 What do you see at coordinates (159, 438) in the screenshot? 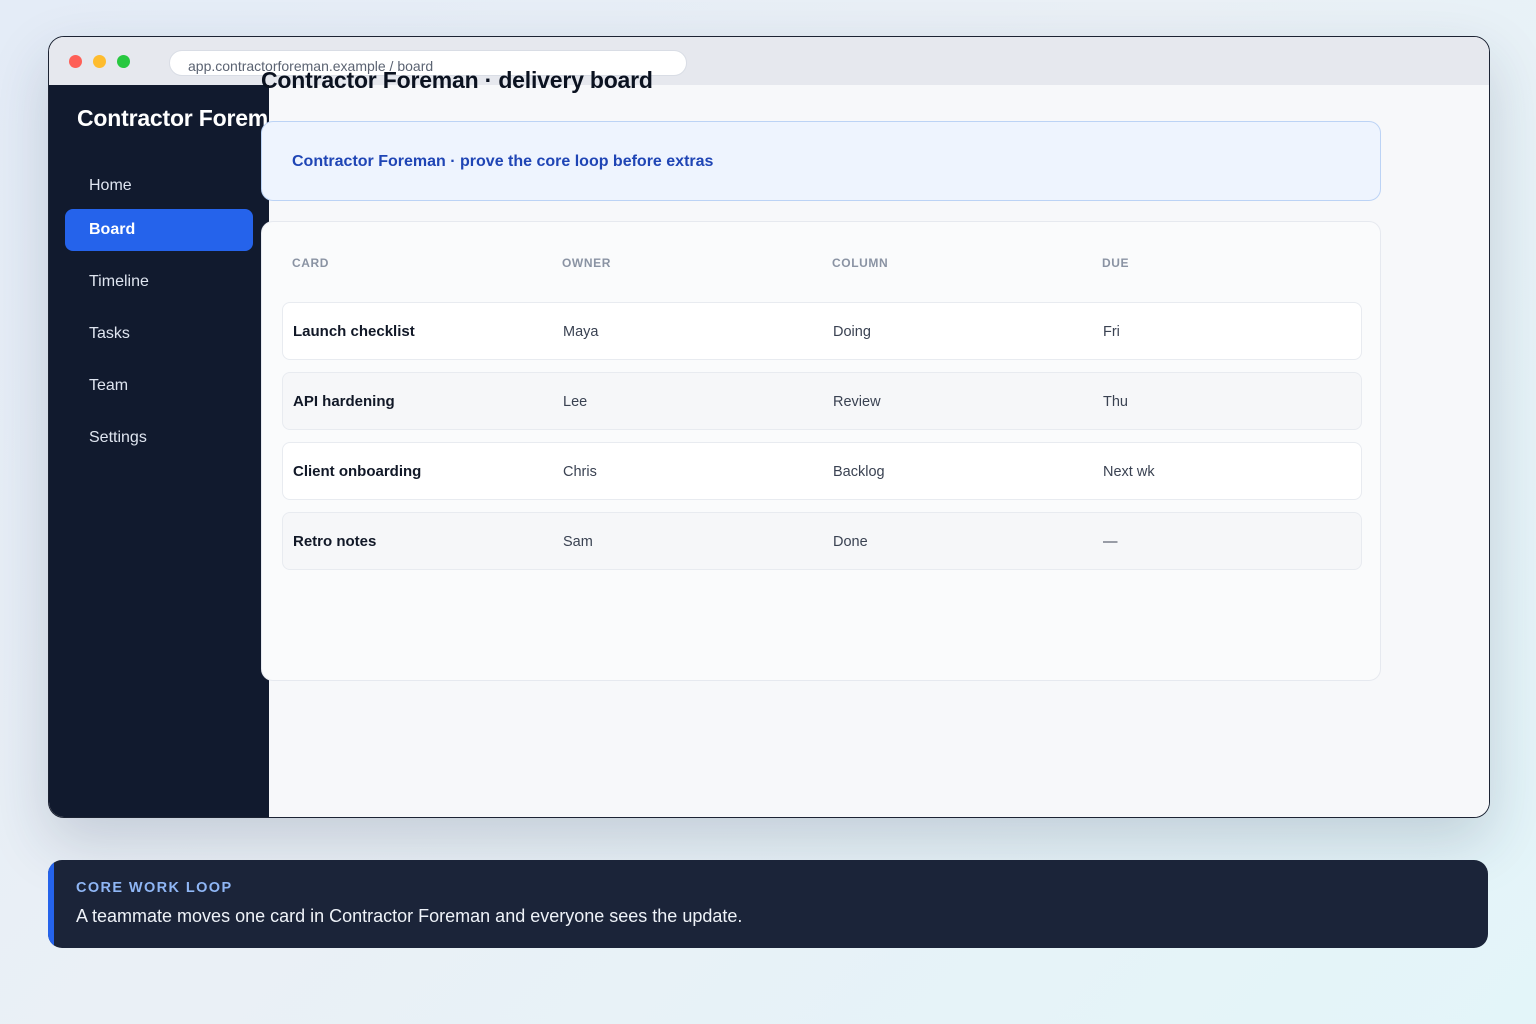
I see `sidebar-item-settings: Settings` at bounding box center [159, 438].